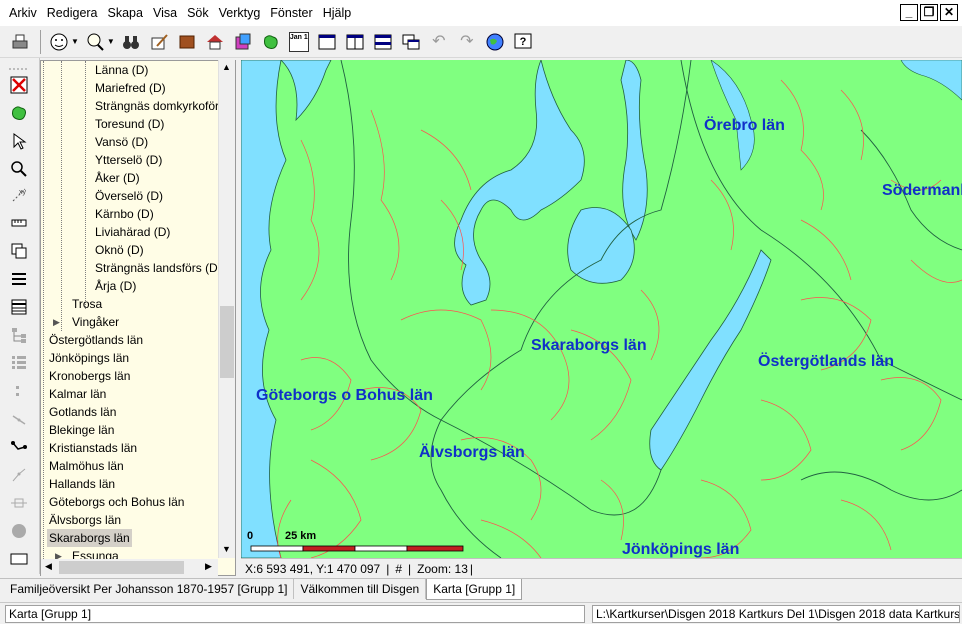 Image resolution: width=962 pixels, height=624 pixels. I want to click on tree-expand-icon: ▶, so click(56, 322).